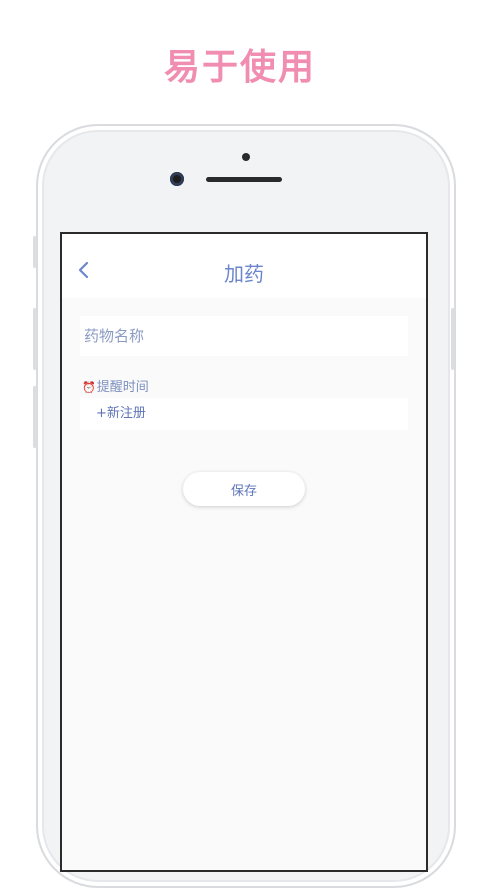 The width and height of the screenshot is (480, 888). Describe the element at coordinates (453, 339) in the screenshot. I see `phone-side-button-power` at that location.